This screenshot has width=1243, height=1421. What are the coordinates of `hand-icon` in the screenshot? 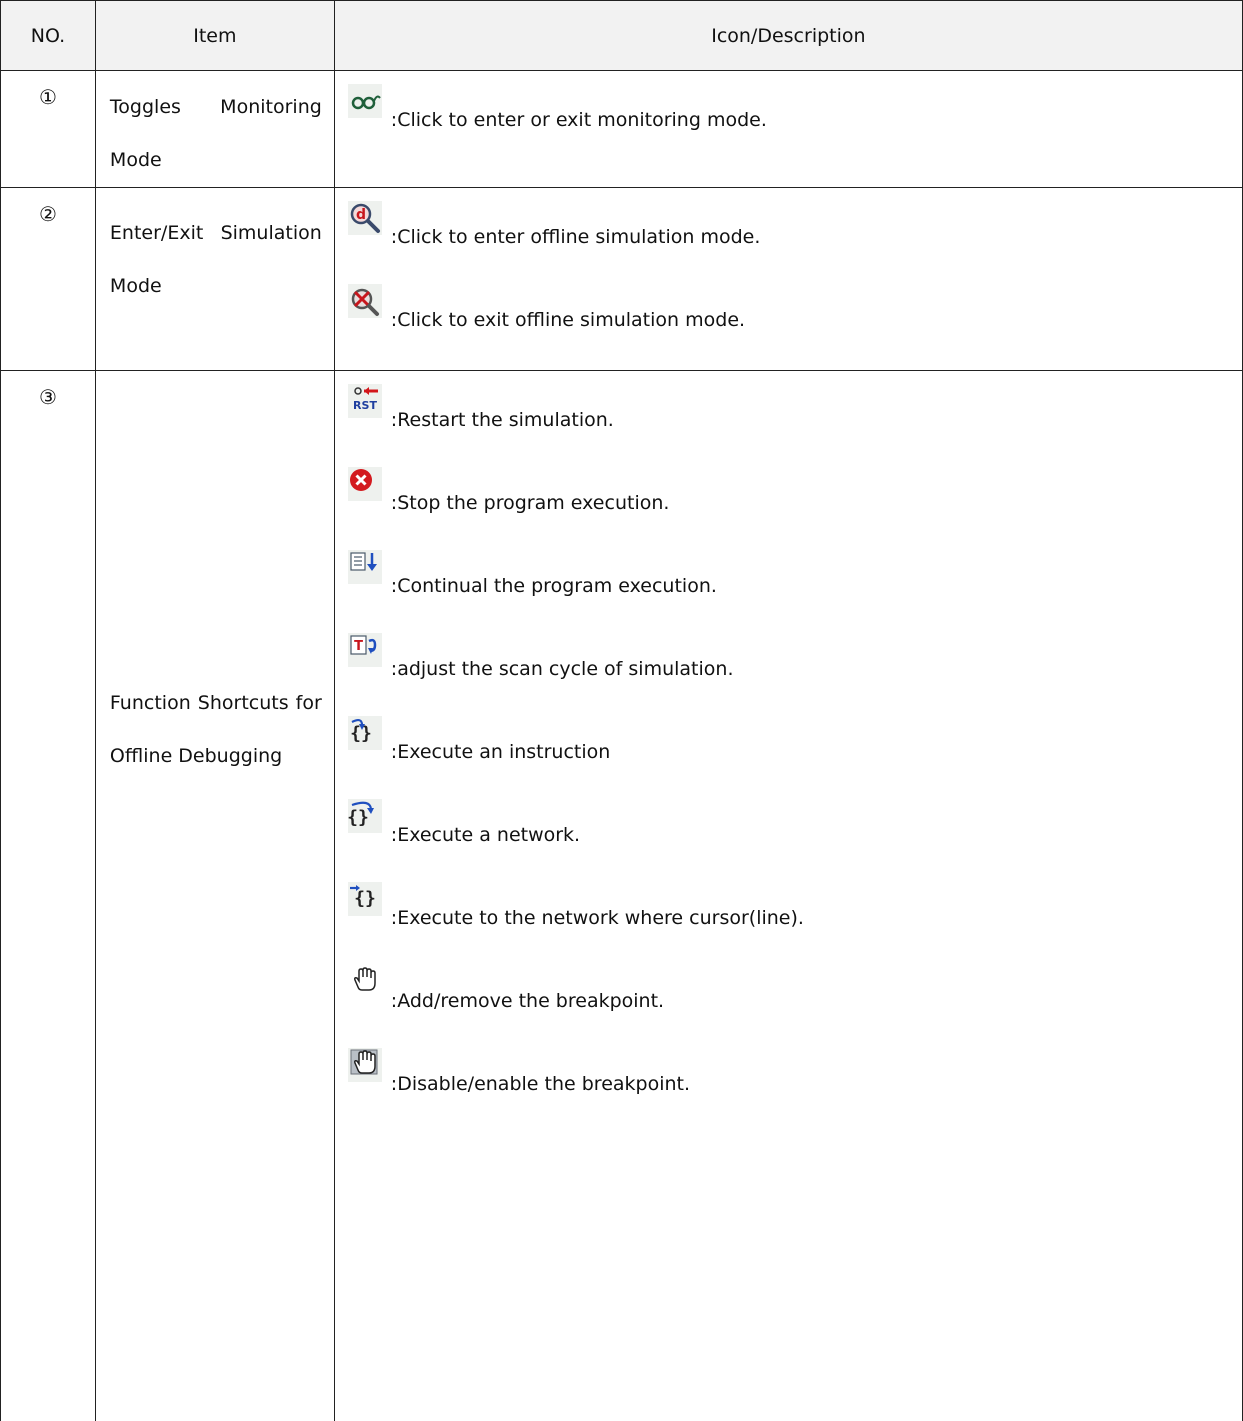 It's located at (365, 982).